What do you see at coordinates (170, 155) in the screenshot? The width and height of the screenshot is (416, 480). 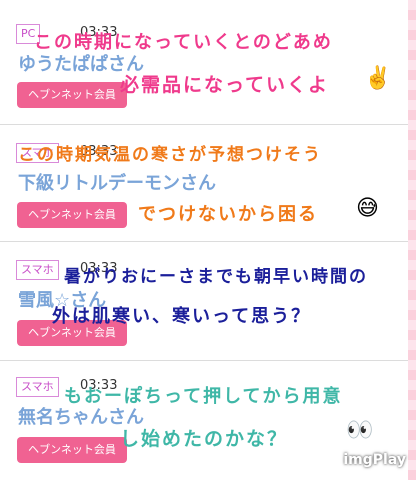 I see `caption-overlay: この時期気温の寒さが予想つけそう` at bounding box center [170, 155].